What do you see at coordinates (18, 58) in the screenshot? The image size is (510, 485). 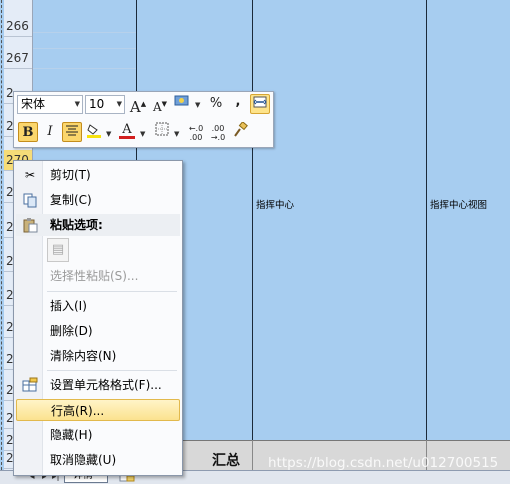 I see `row-header: 267` at bounding box center [18, 58].